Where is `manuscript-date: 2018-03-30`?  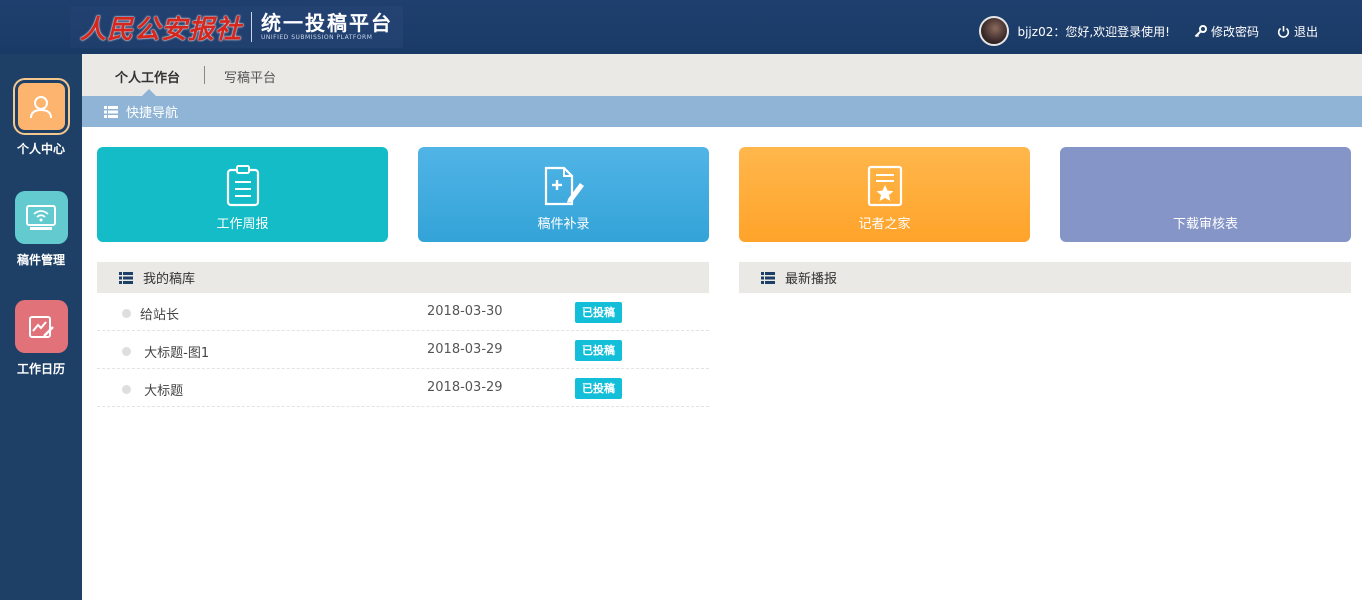 manuscript-date: 2018-03-30 is located at coordinates (465, 311).